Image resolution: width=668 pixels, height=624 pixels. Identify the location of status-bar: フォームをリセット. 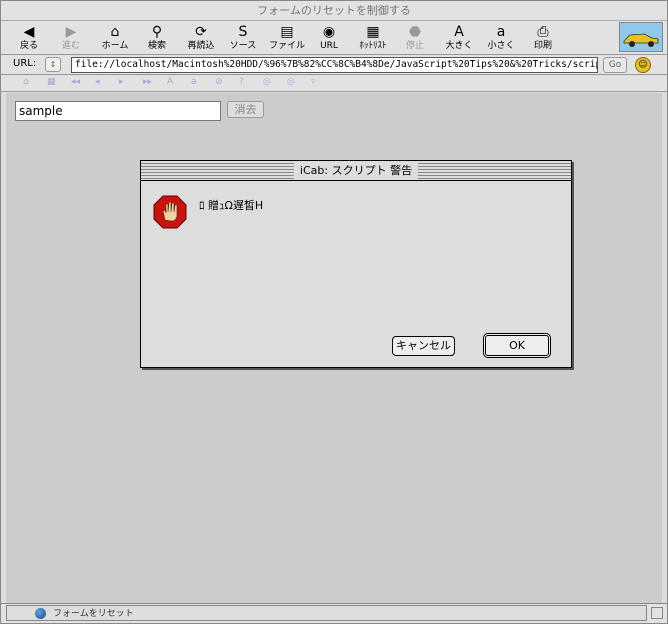
(334, 613).